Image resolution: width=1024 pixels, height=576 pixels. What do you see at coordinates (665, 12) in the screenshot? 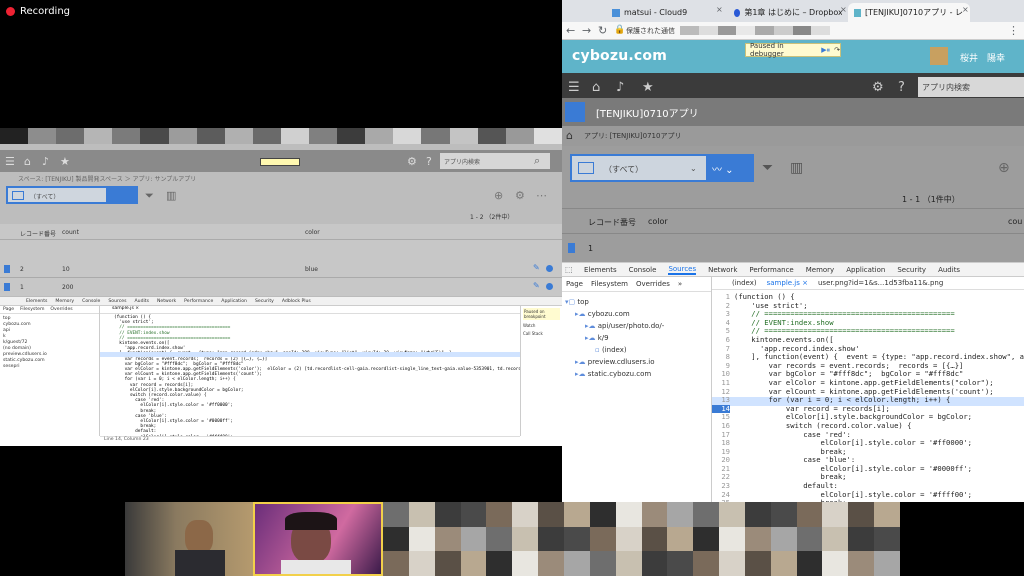
I see `tab-cloud9: matsui - Cloud9` at bounding box center [665, 12].